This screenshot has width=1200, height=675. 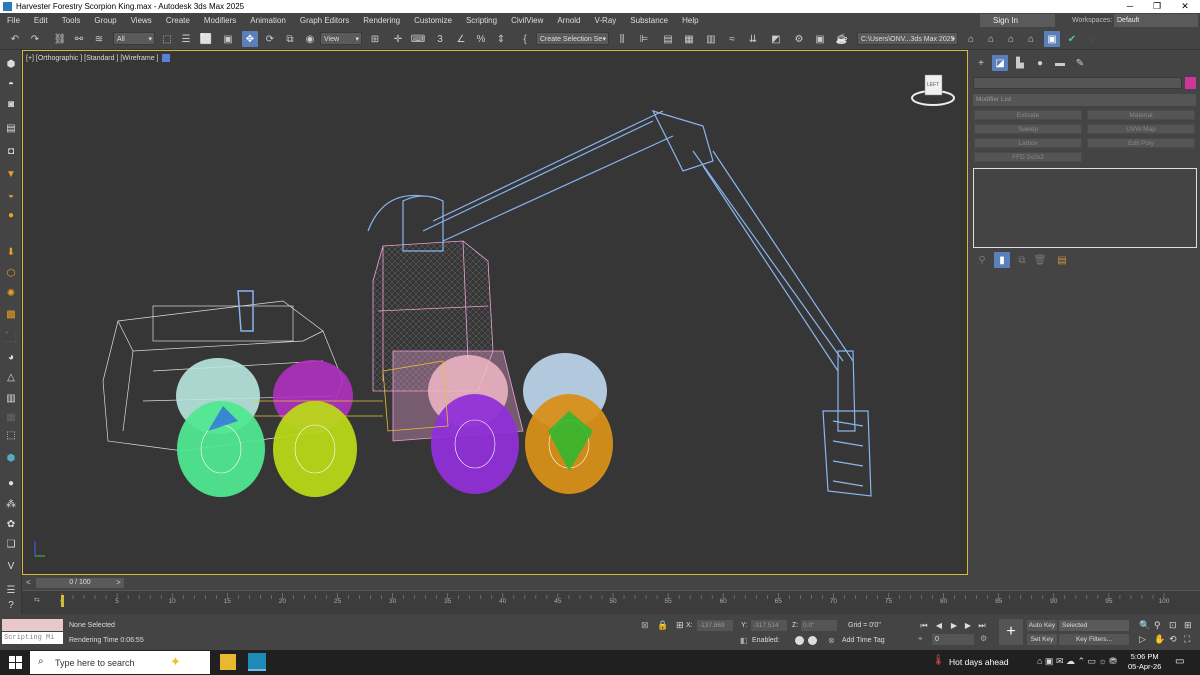 What do you see at coordinates (769, 625) in the screenshot?
I see `y-coord-field: -317.514` at bounding box center [769, 625].